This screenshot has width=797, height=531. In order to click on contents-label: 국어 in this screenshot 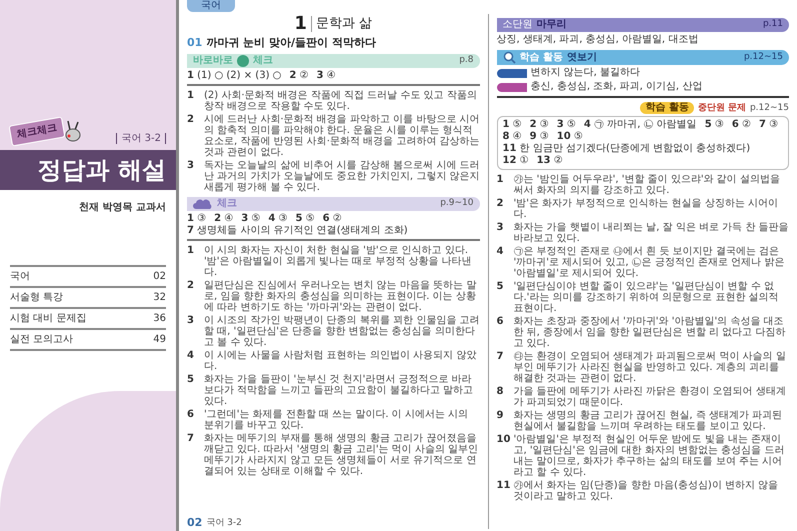, I will do `click(20, 277)`.